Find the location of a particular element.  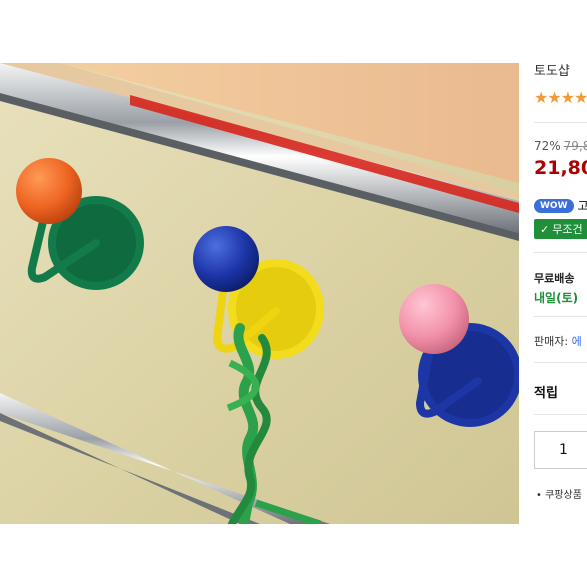

info-bullet: • 쿠팡상품 is located at coordinates (559, 493).